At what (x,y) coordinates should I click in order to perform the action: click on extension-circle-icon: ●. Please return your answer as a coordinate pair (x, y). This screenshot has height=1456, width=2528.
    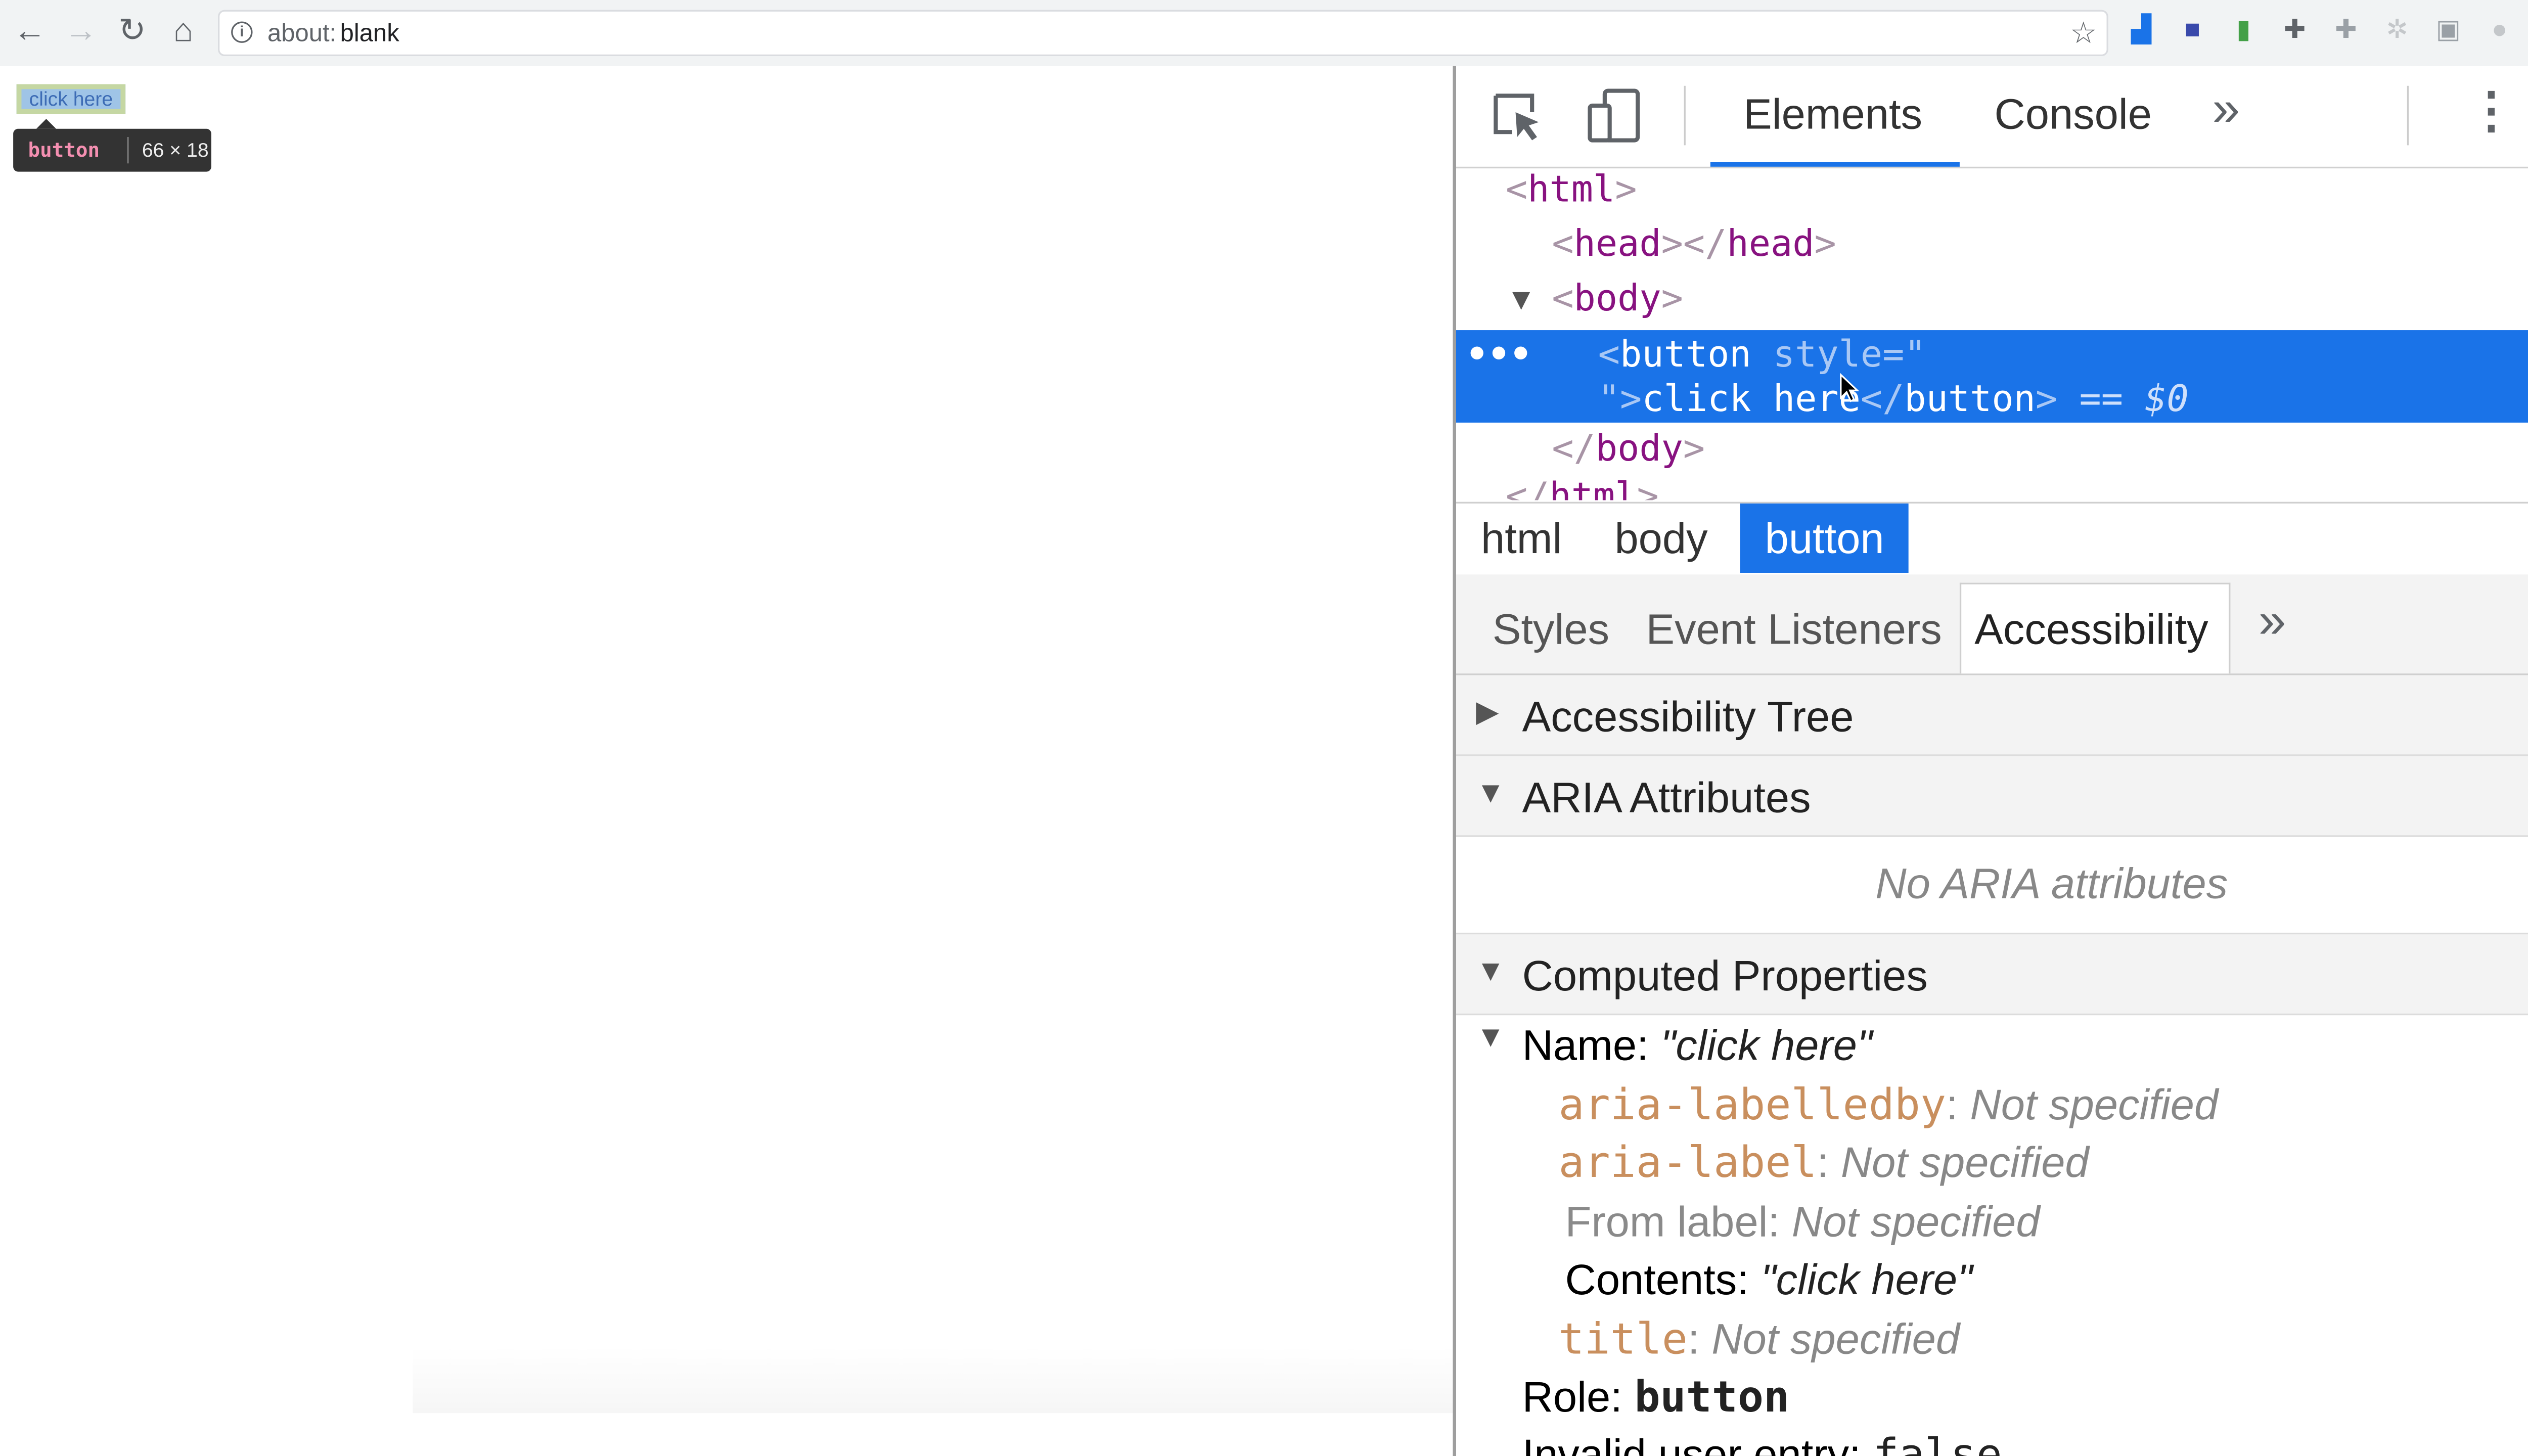
    Looking at the image, I should click on (2500, 31).